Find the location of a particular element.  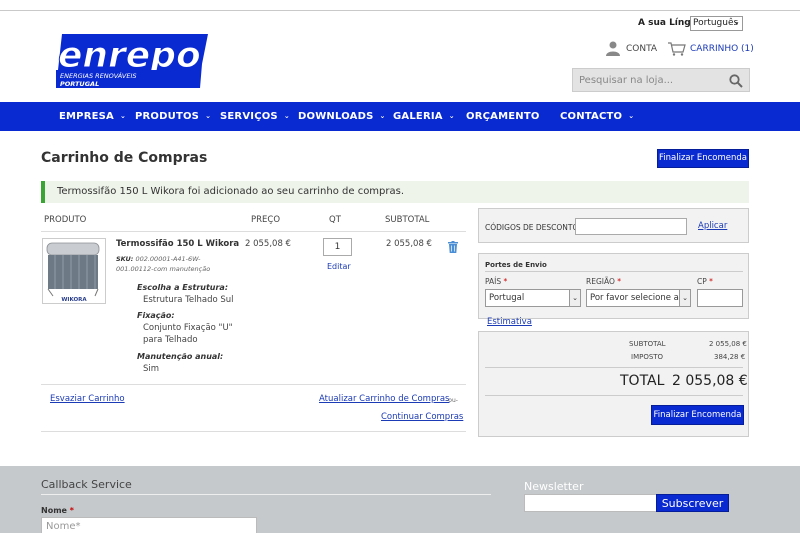

name-input: Nome* is located at coordinates (149, 525).